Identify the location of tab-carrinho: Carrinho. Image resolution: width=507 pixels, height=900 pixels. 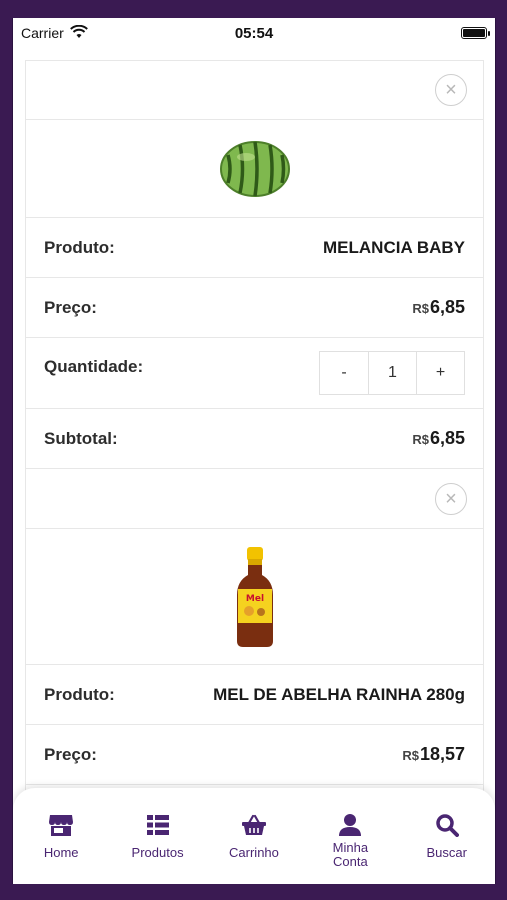
(254, 836).